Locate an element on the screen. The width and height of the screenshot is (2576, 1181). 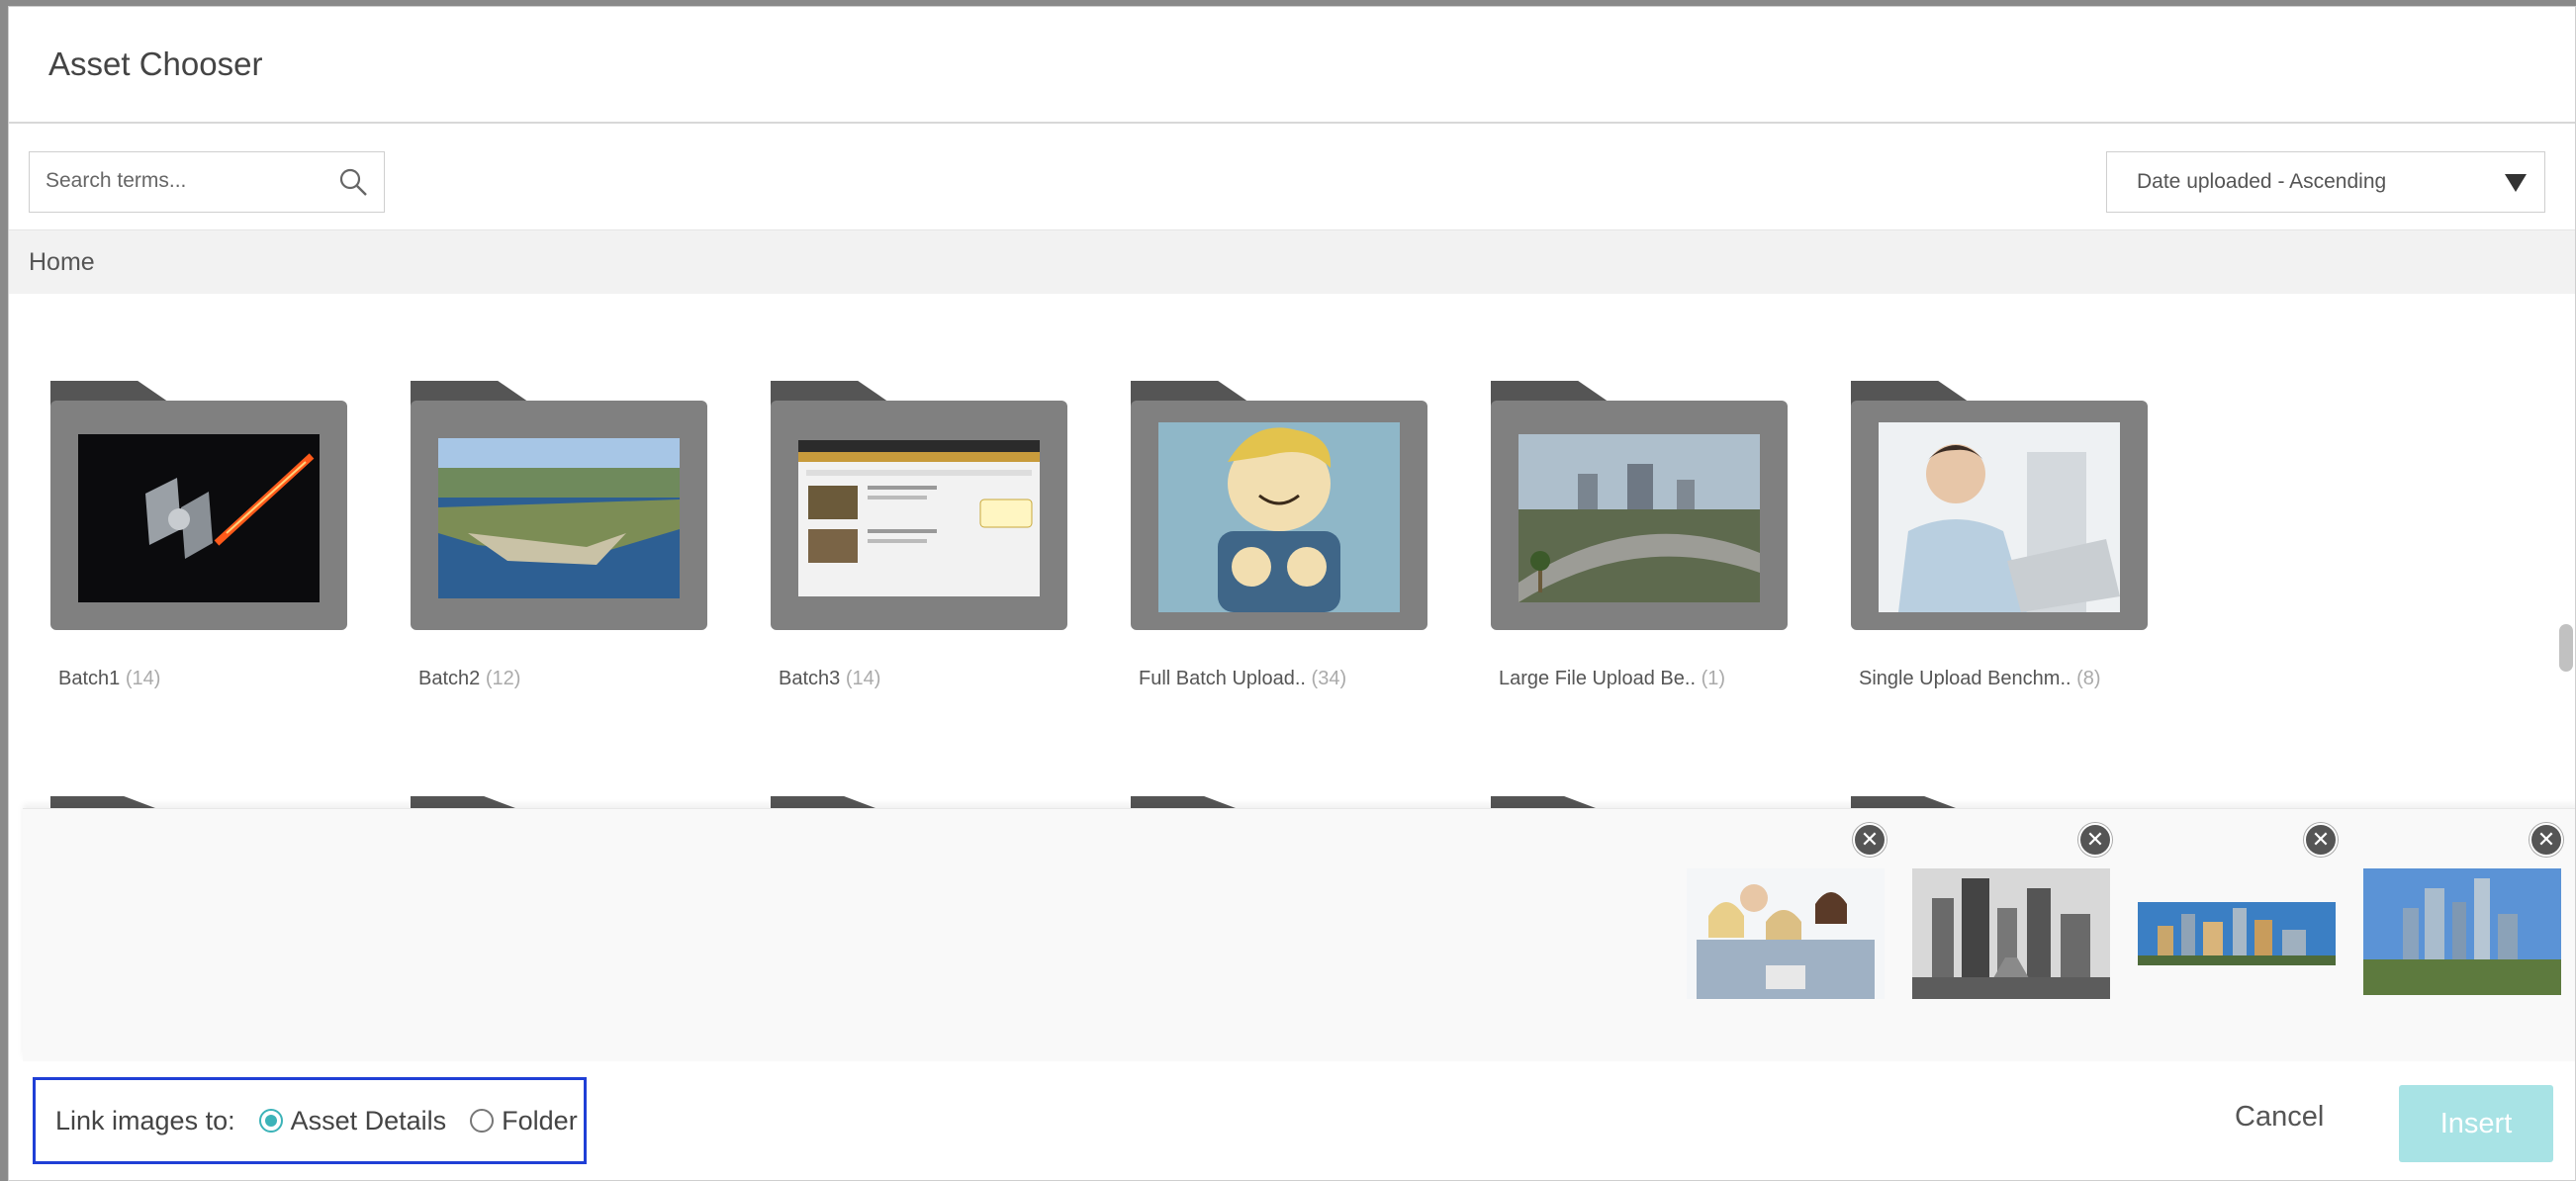
link-images-to-group: Link images to: Asset Details Folder is located at coordinates (310, 1121).